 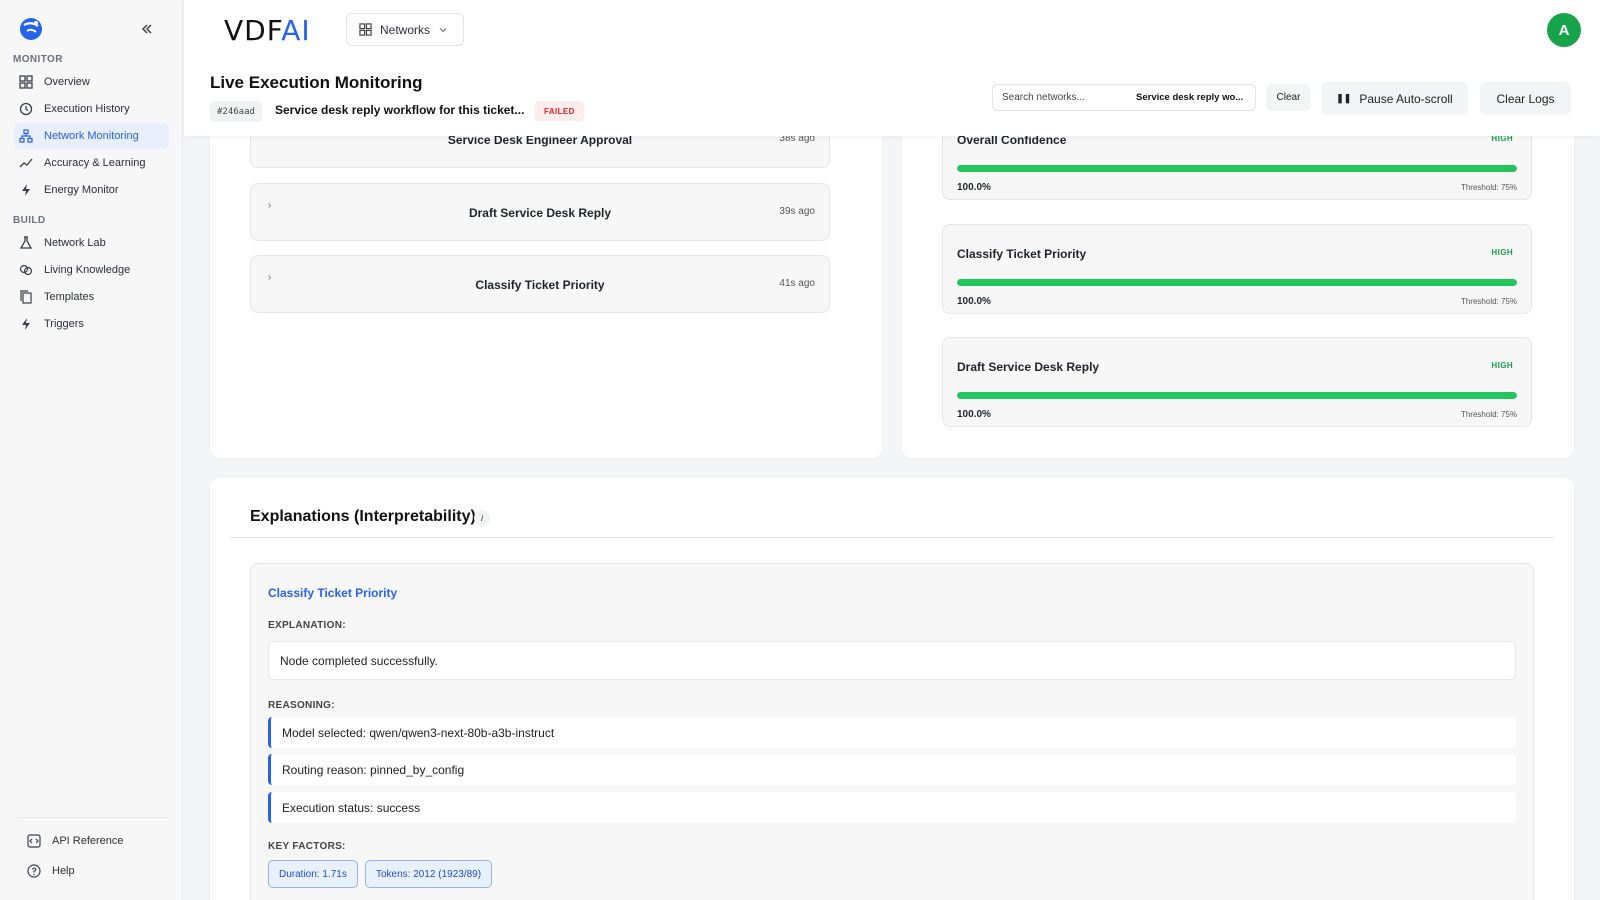 What do you see at coordinates (26, 136) in the screenshot?
I see `network-icon` at bounding box center [26, 136].